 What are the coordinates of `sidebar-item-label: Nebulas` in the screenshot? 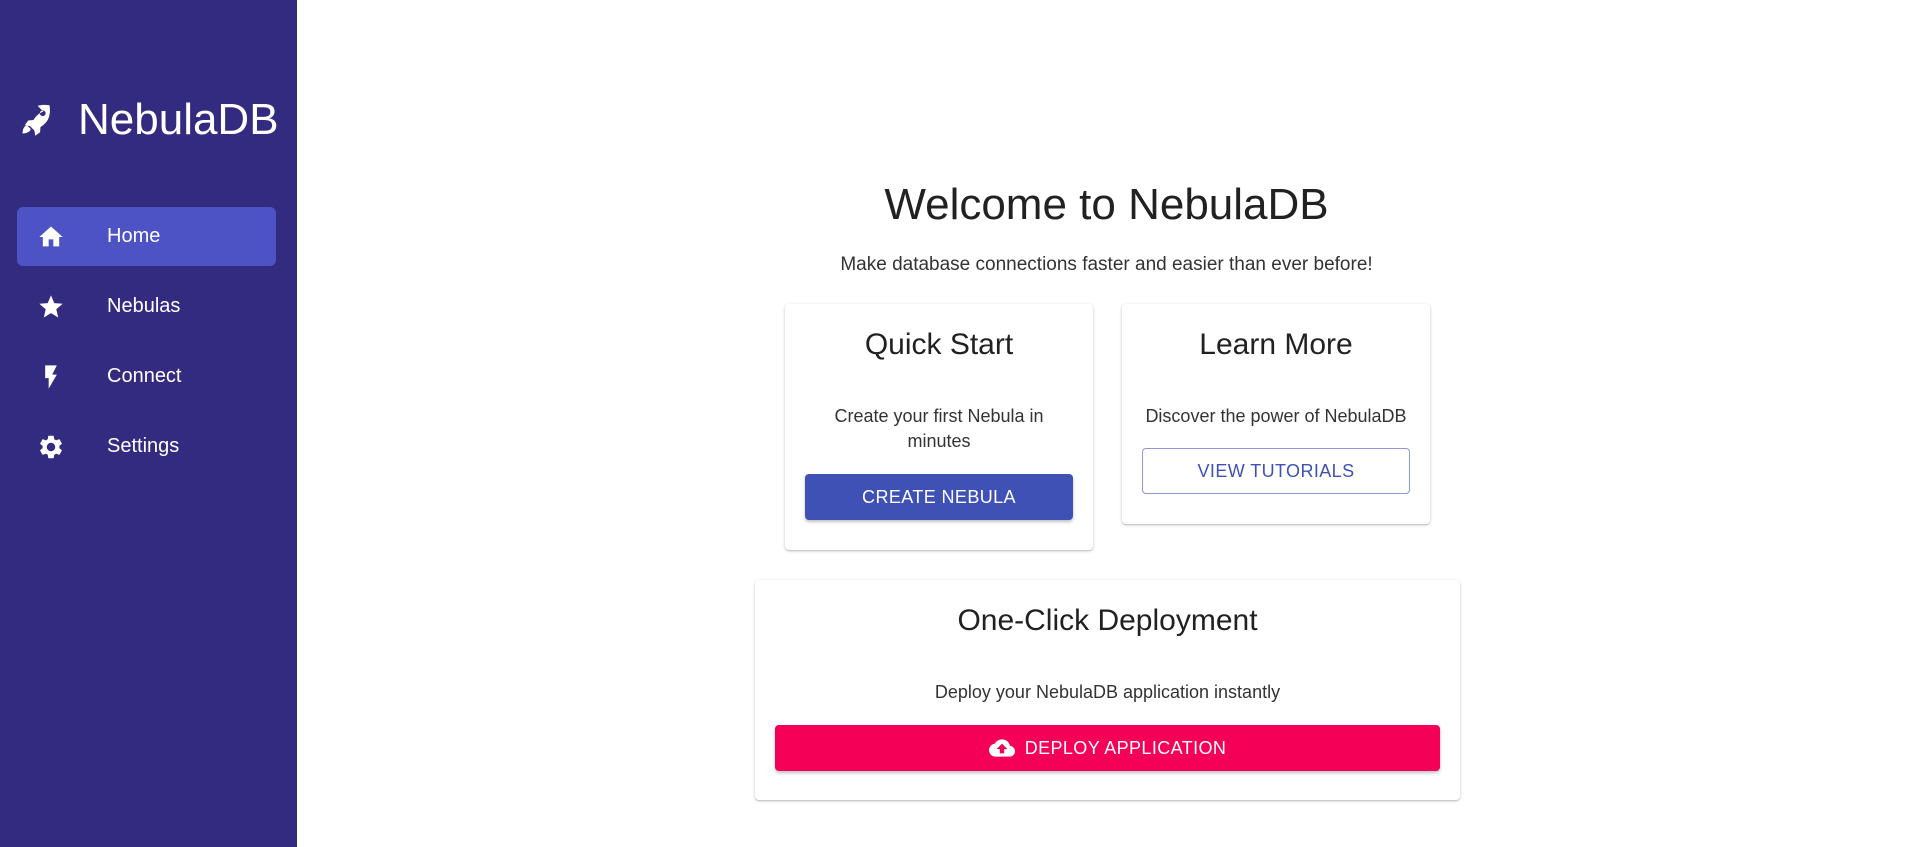 It's located at (144, 306).